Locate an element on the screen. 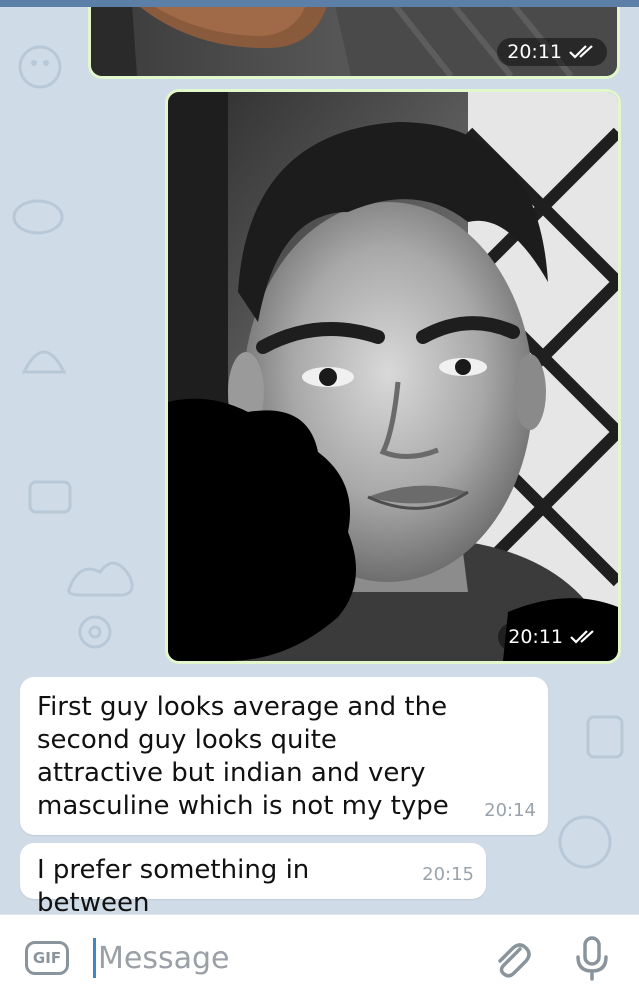 The image size is (639, 1000). photo-message: 20:11 is located at coordinates (354, 43).